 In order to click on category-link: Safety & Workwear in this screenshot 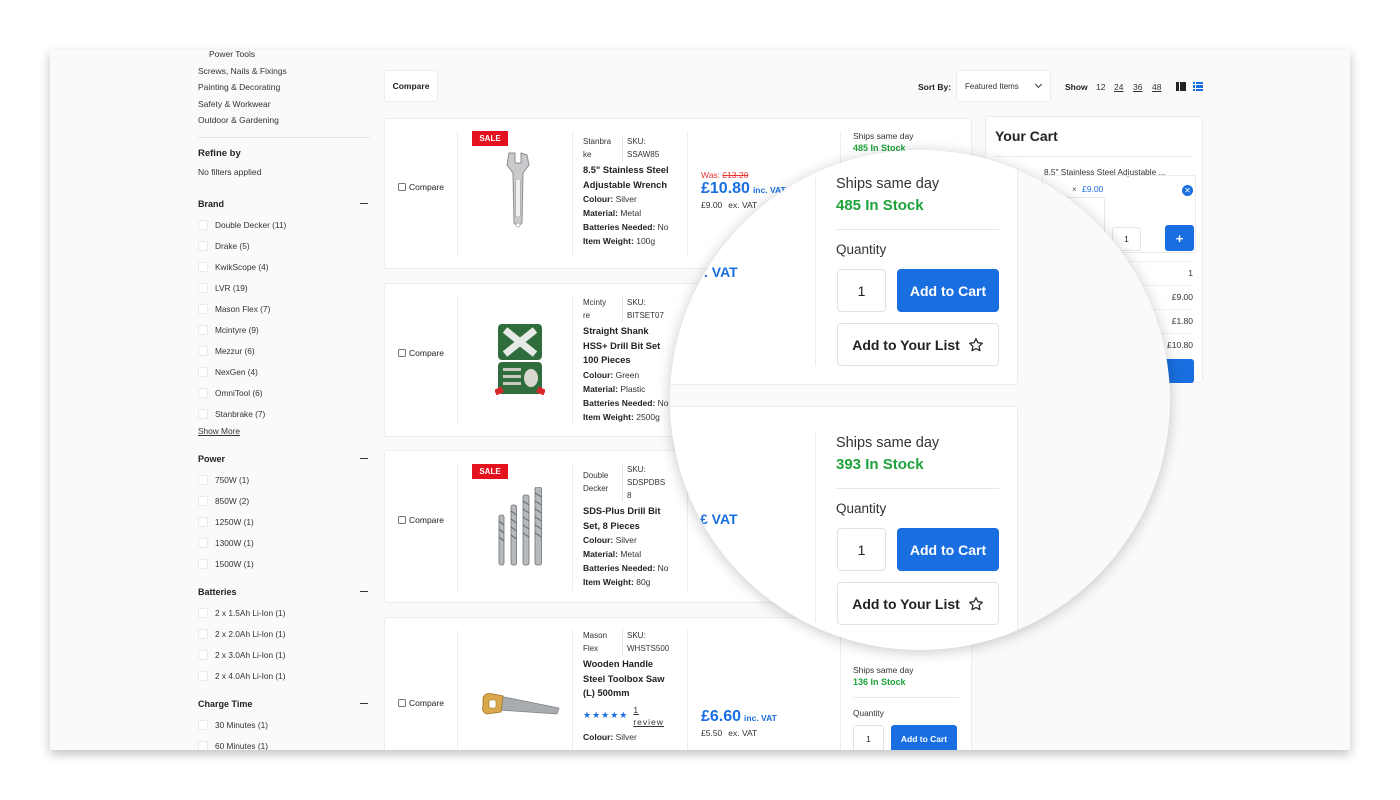, I will do `click(284, 104)`.